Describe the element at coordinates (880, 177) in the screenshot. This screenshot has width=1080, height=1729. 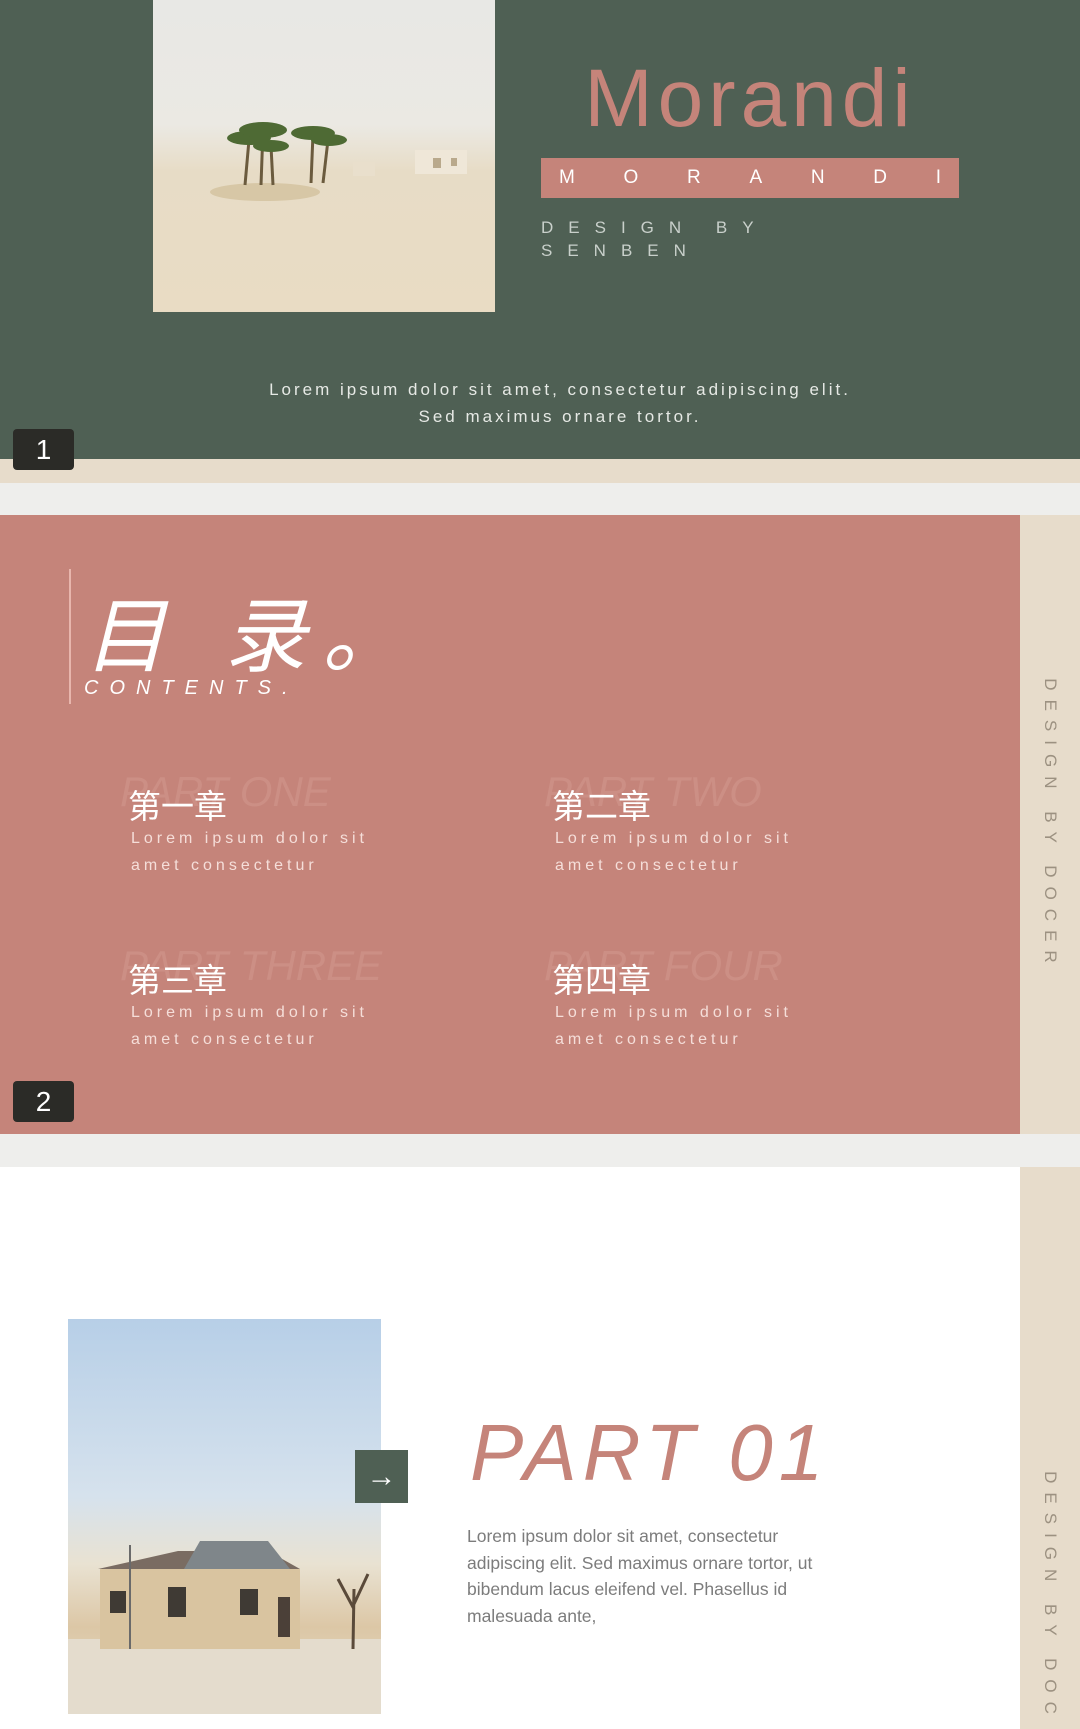
I see `band-letter: D` at that location.